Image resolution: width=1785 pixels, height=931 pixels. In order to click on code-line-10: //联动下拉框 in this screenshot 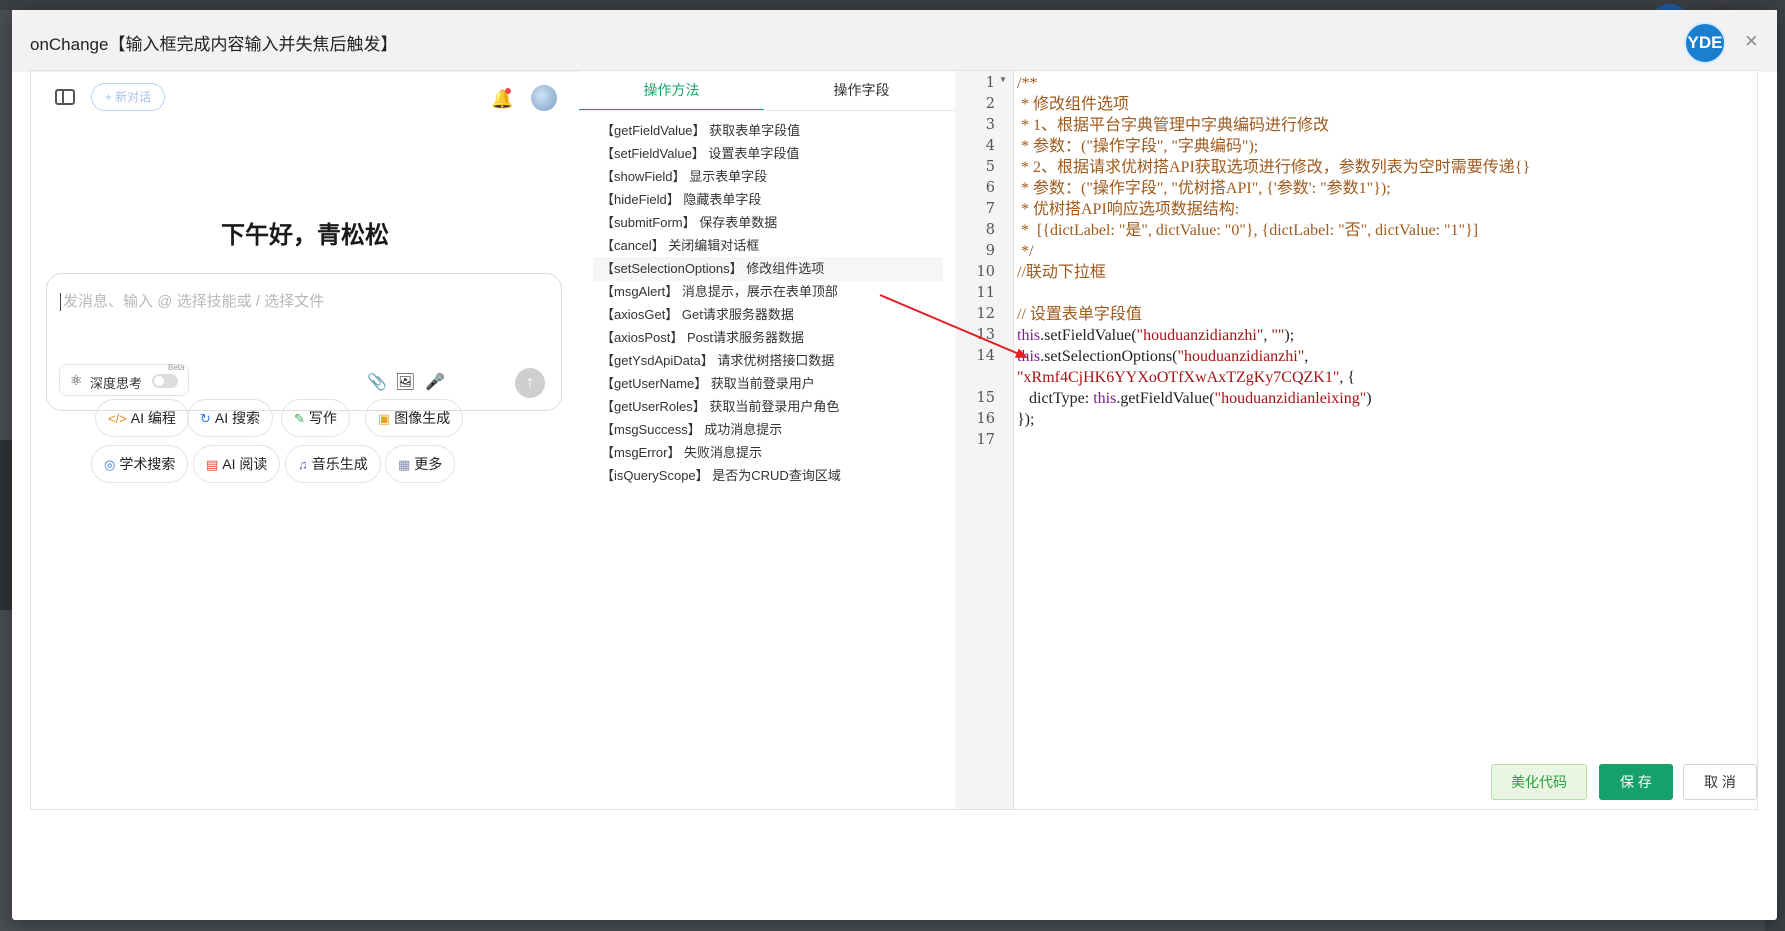, I will do `click(1061, 272)`.